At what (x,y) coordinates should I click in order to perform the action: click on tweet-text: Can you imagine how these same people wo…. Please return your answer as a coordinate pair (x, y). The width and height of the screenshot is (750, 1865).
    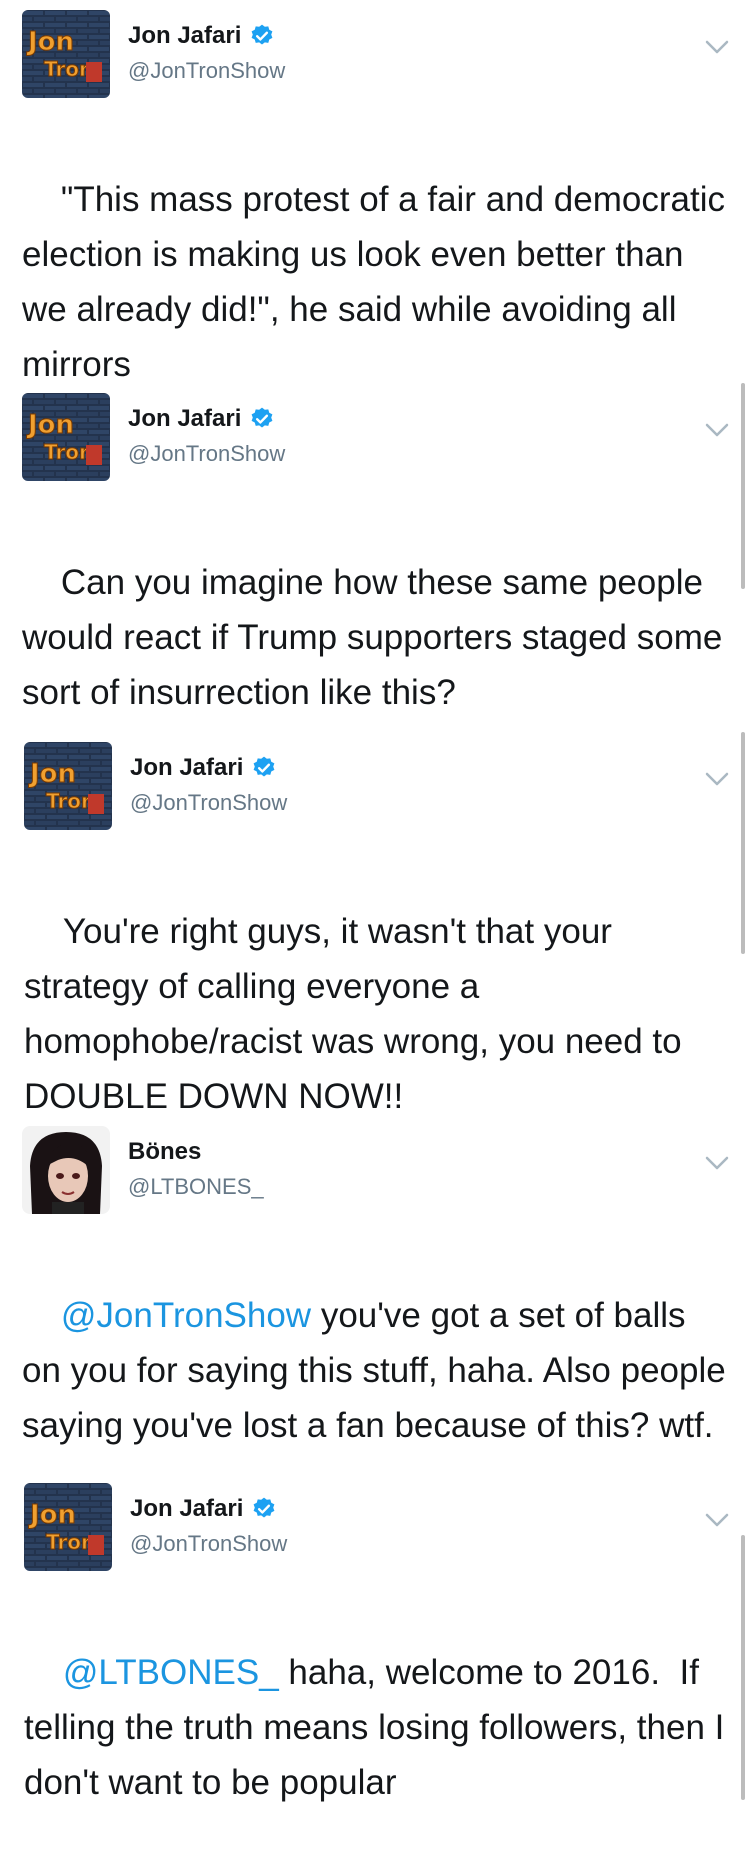
    Looking at the image, I should click on (377, 637).